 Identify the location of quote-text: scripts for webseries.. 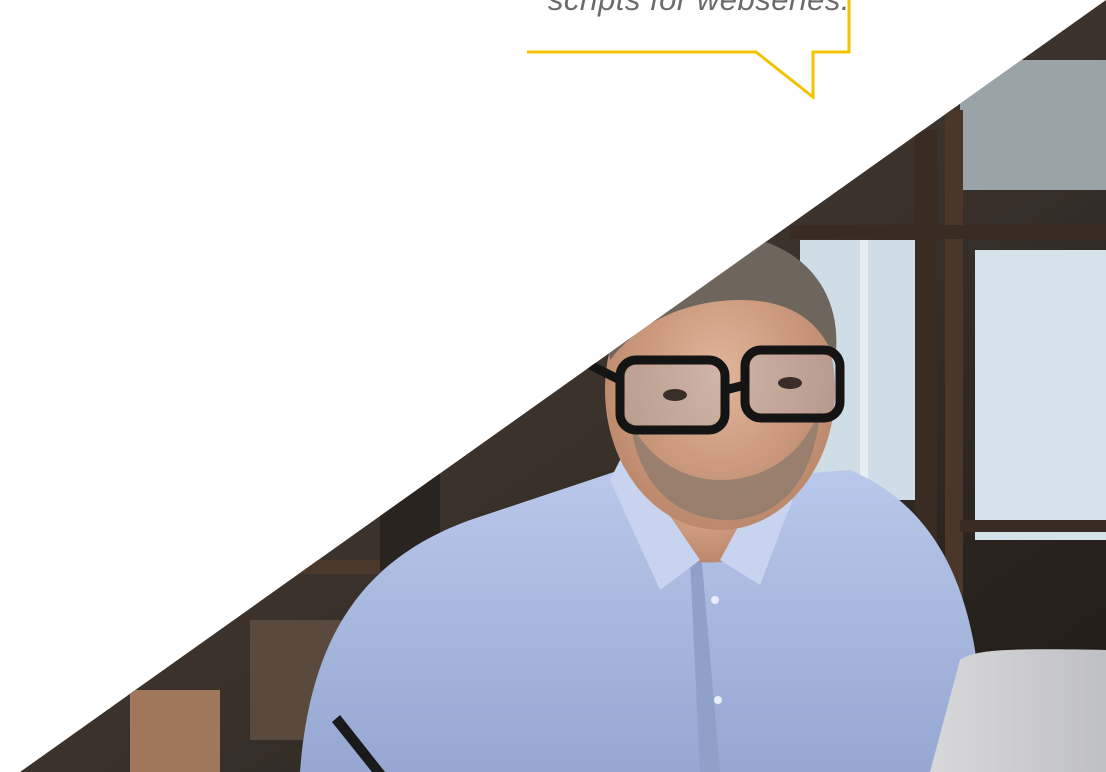
(640, 9).